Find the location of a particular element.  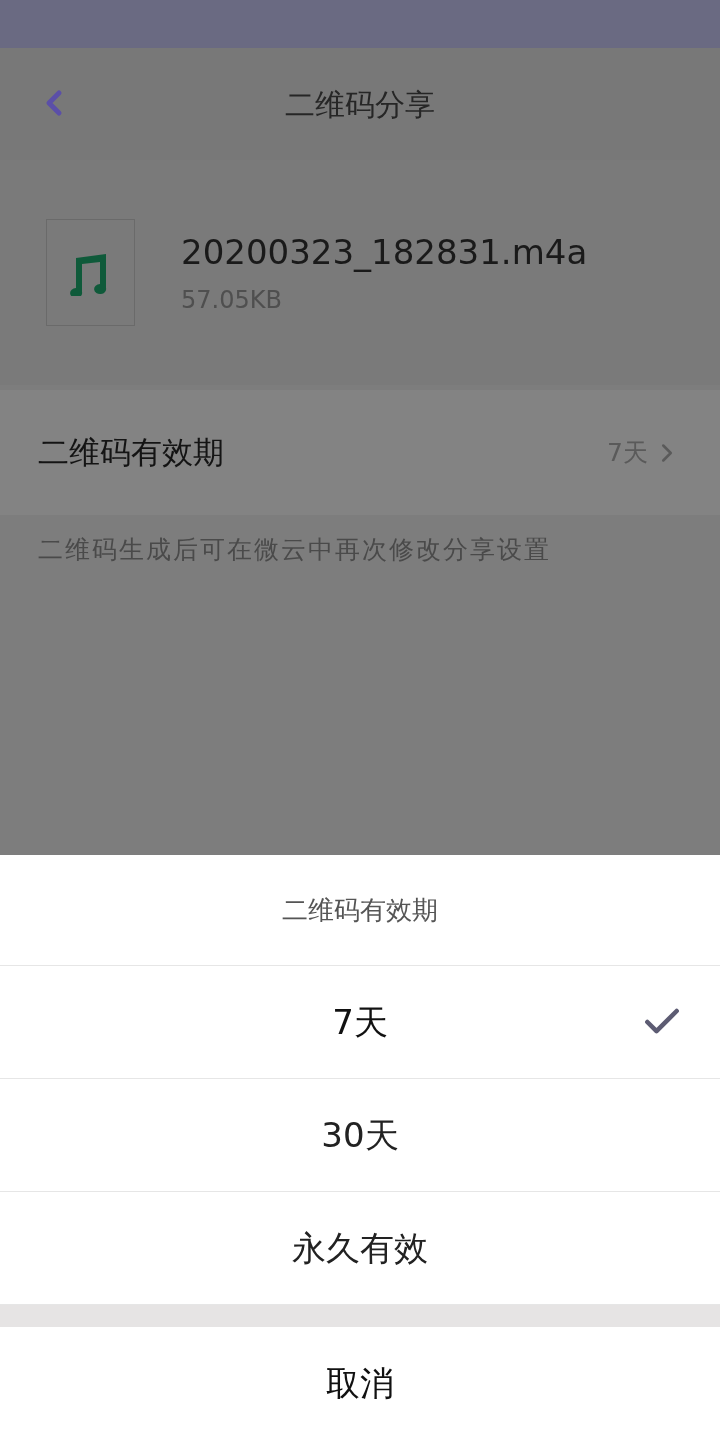

validity-label: 二维码有效期 is located at coordinates (131, 453).